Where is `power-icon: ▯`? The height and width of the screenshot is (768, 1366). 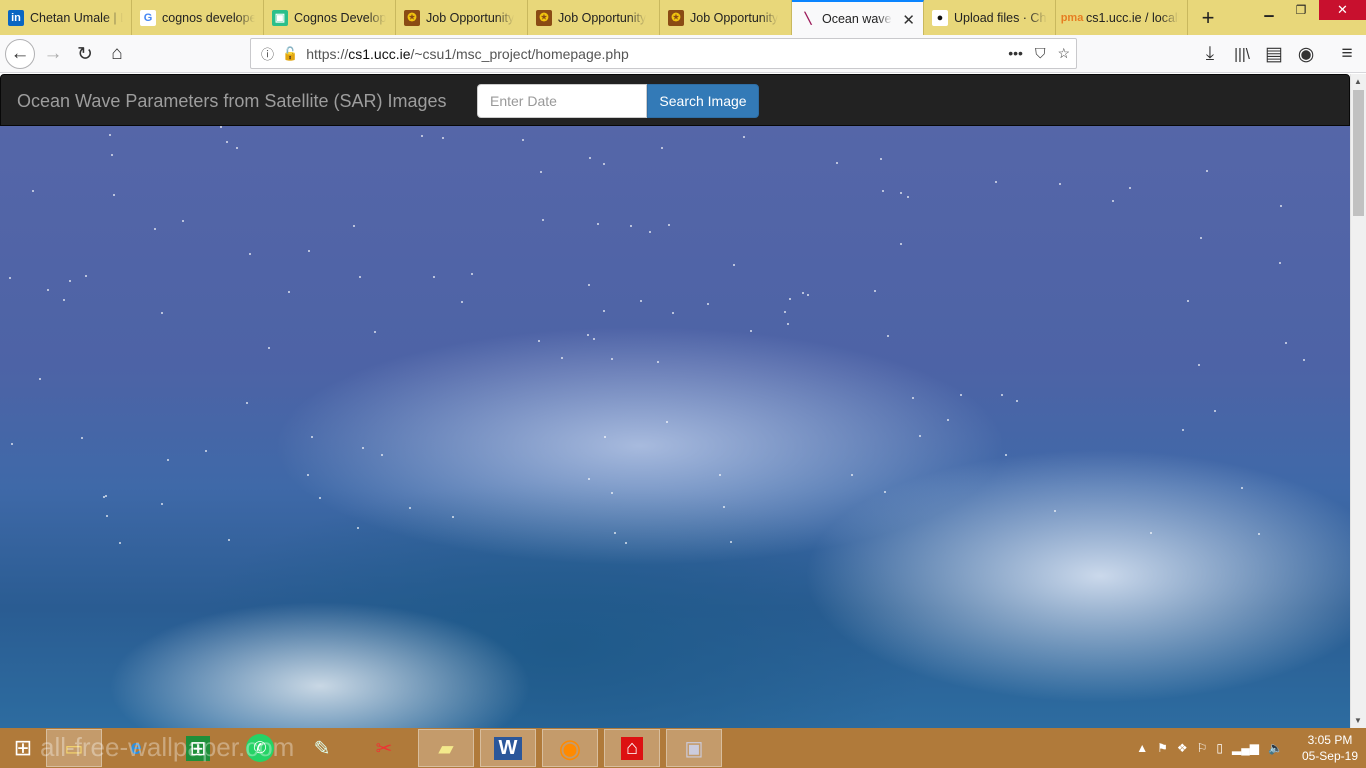 power-icon: ▯ is located at coordinates (1219, 748).